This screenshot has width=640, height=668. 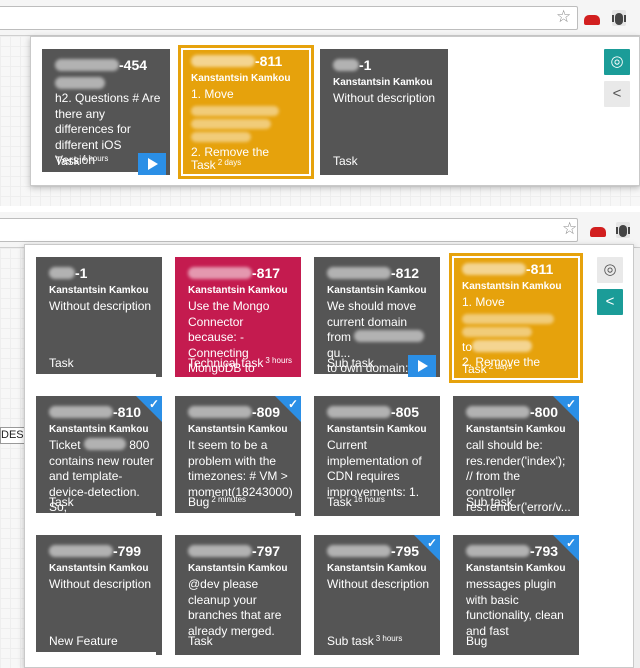 I want to click on task-key-number: -817, so click(x=266, y=273).